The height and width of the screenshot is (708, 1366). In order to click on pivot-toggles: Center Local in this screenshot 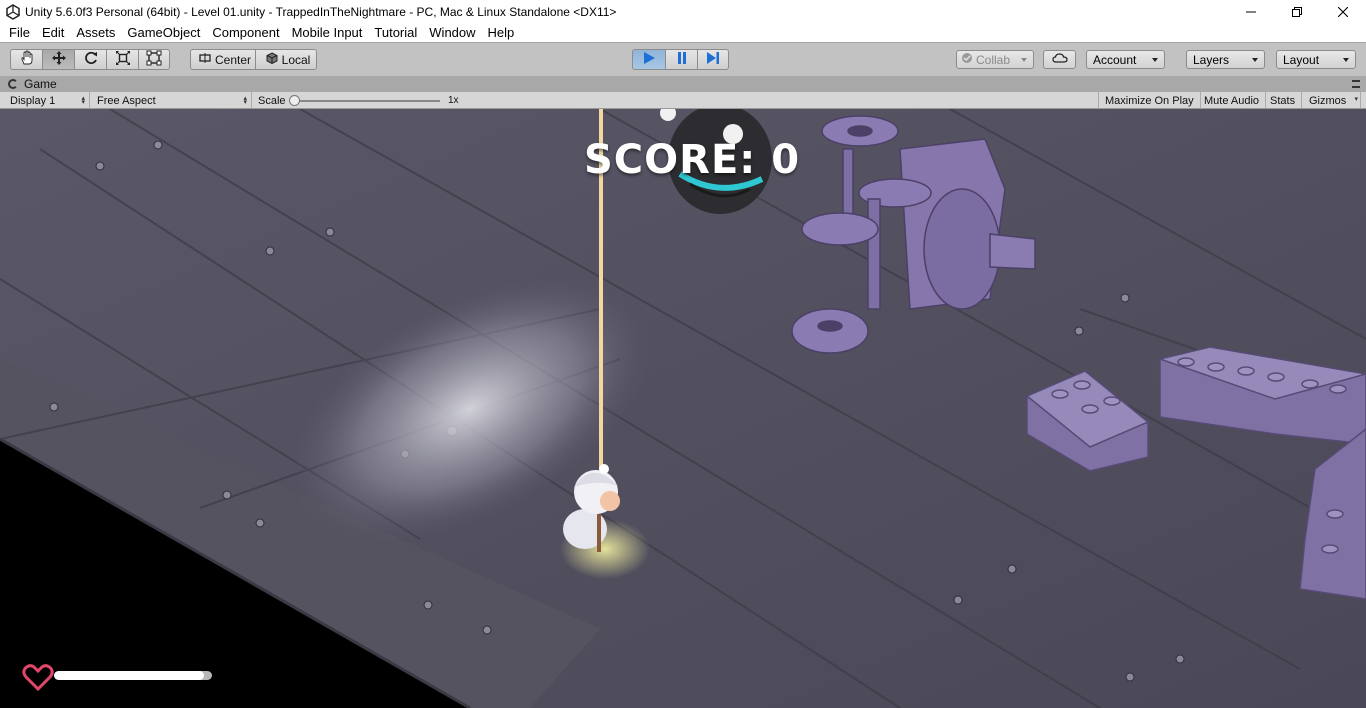, I will do `click(253, 59)`.